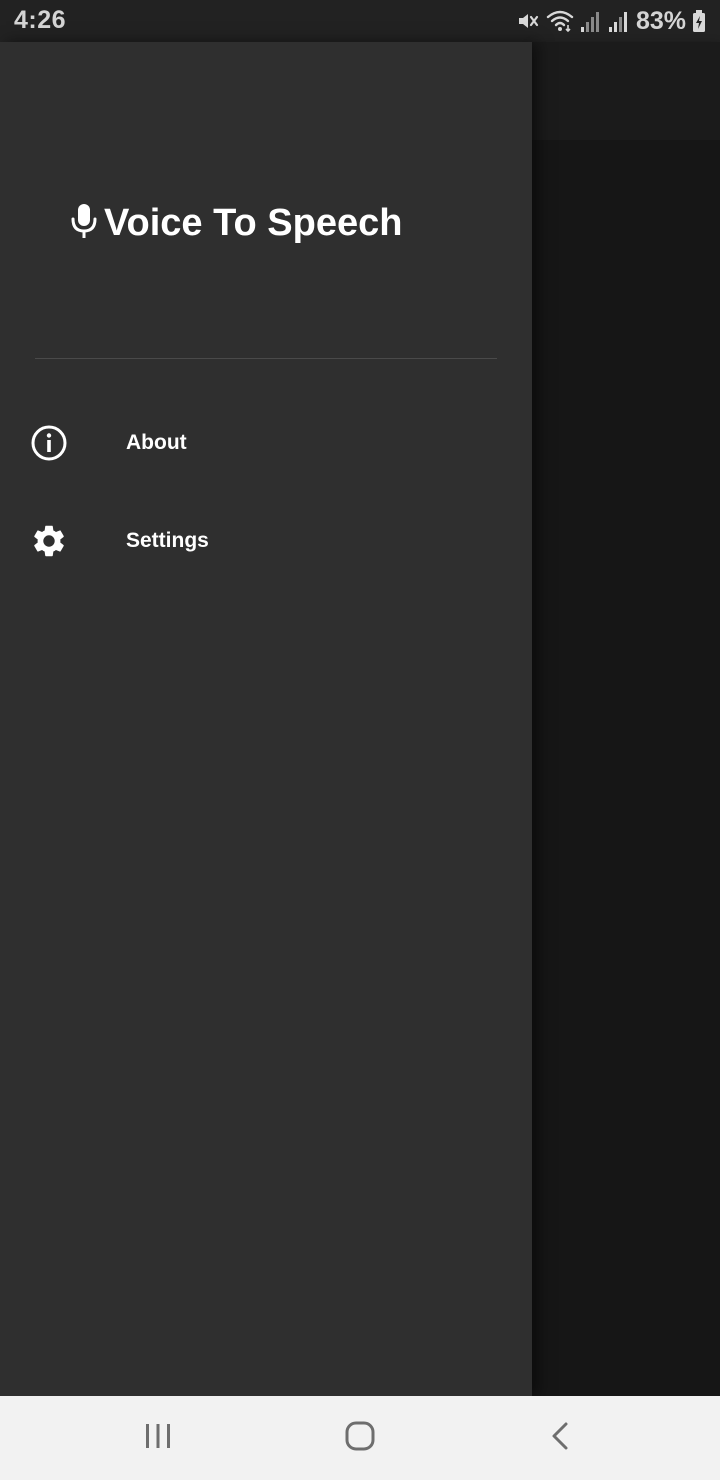  I want to click on menu-item-label: About, so click(156, 442).